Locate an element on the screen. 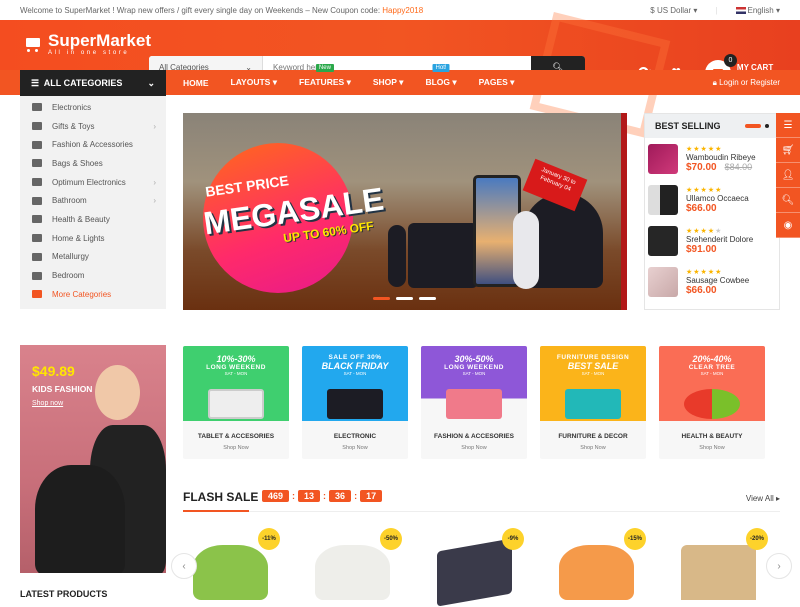  view-all-link: View All ▸ is located at coordinates (763, 498).